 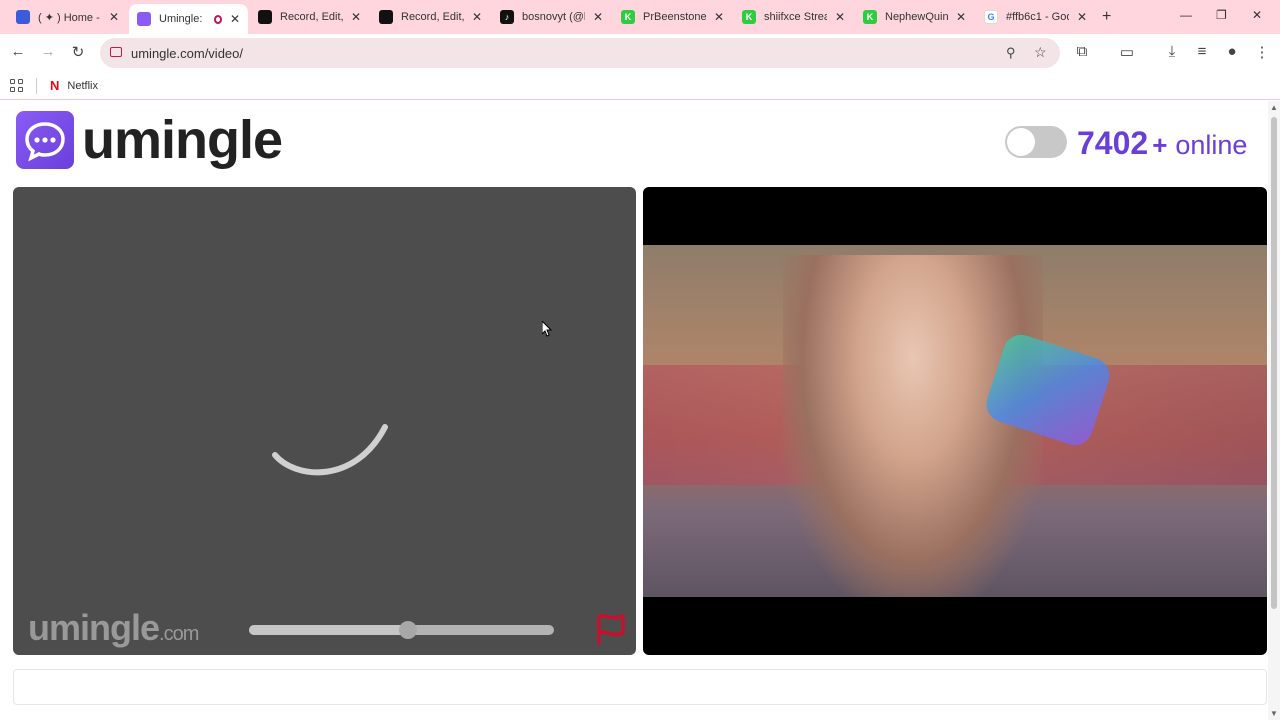 I want to click on forward-icon: →, so click(x=48, y=51).